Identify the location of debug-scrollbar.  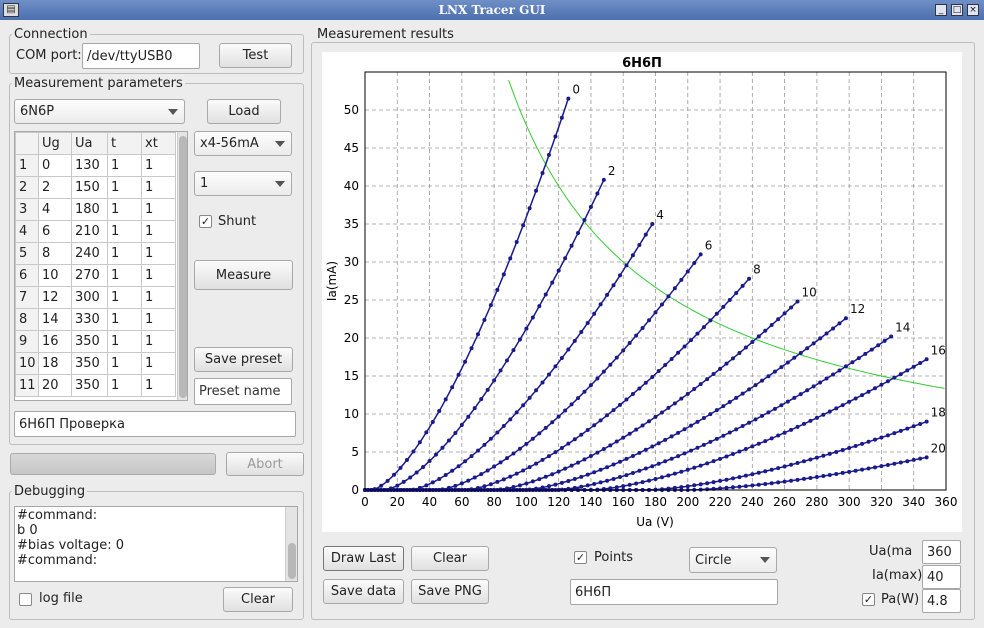
(291, 544).